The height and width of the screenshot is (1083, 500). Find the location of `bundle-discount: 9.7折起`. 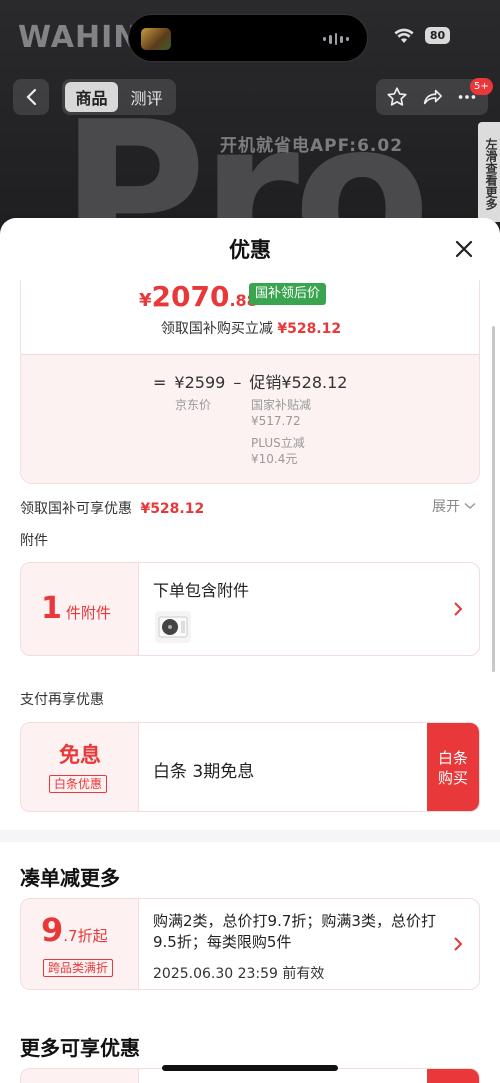

bundle-discount: 9.7折起 is located at coordinates (74, 930).